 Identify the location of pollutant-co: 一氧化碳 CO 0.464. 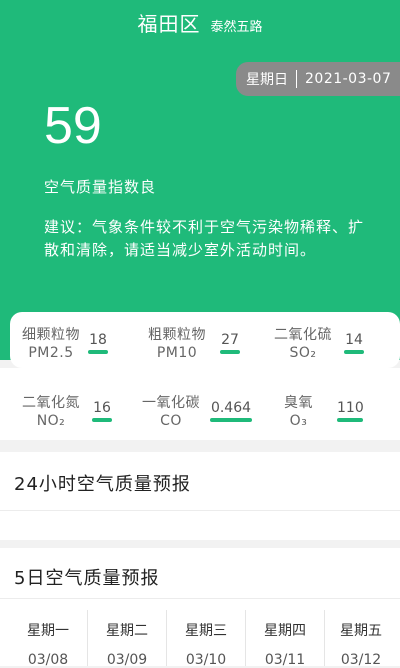
(197, 412).